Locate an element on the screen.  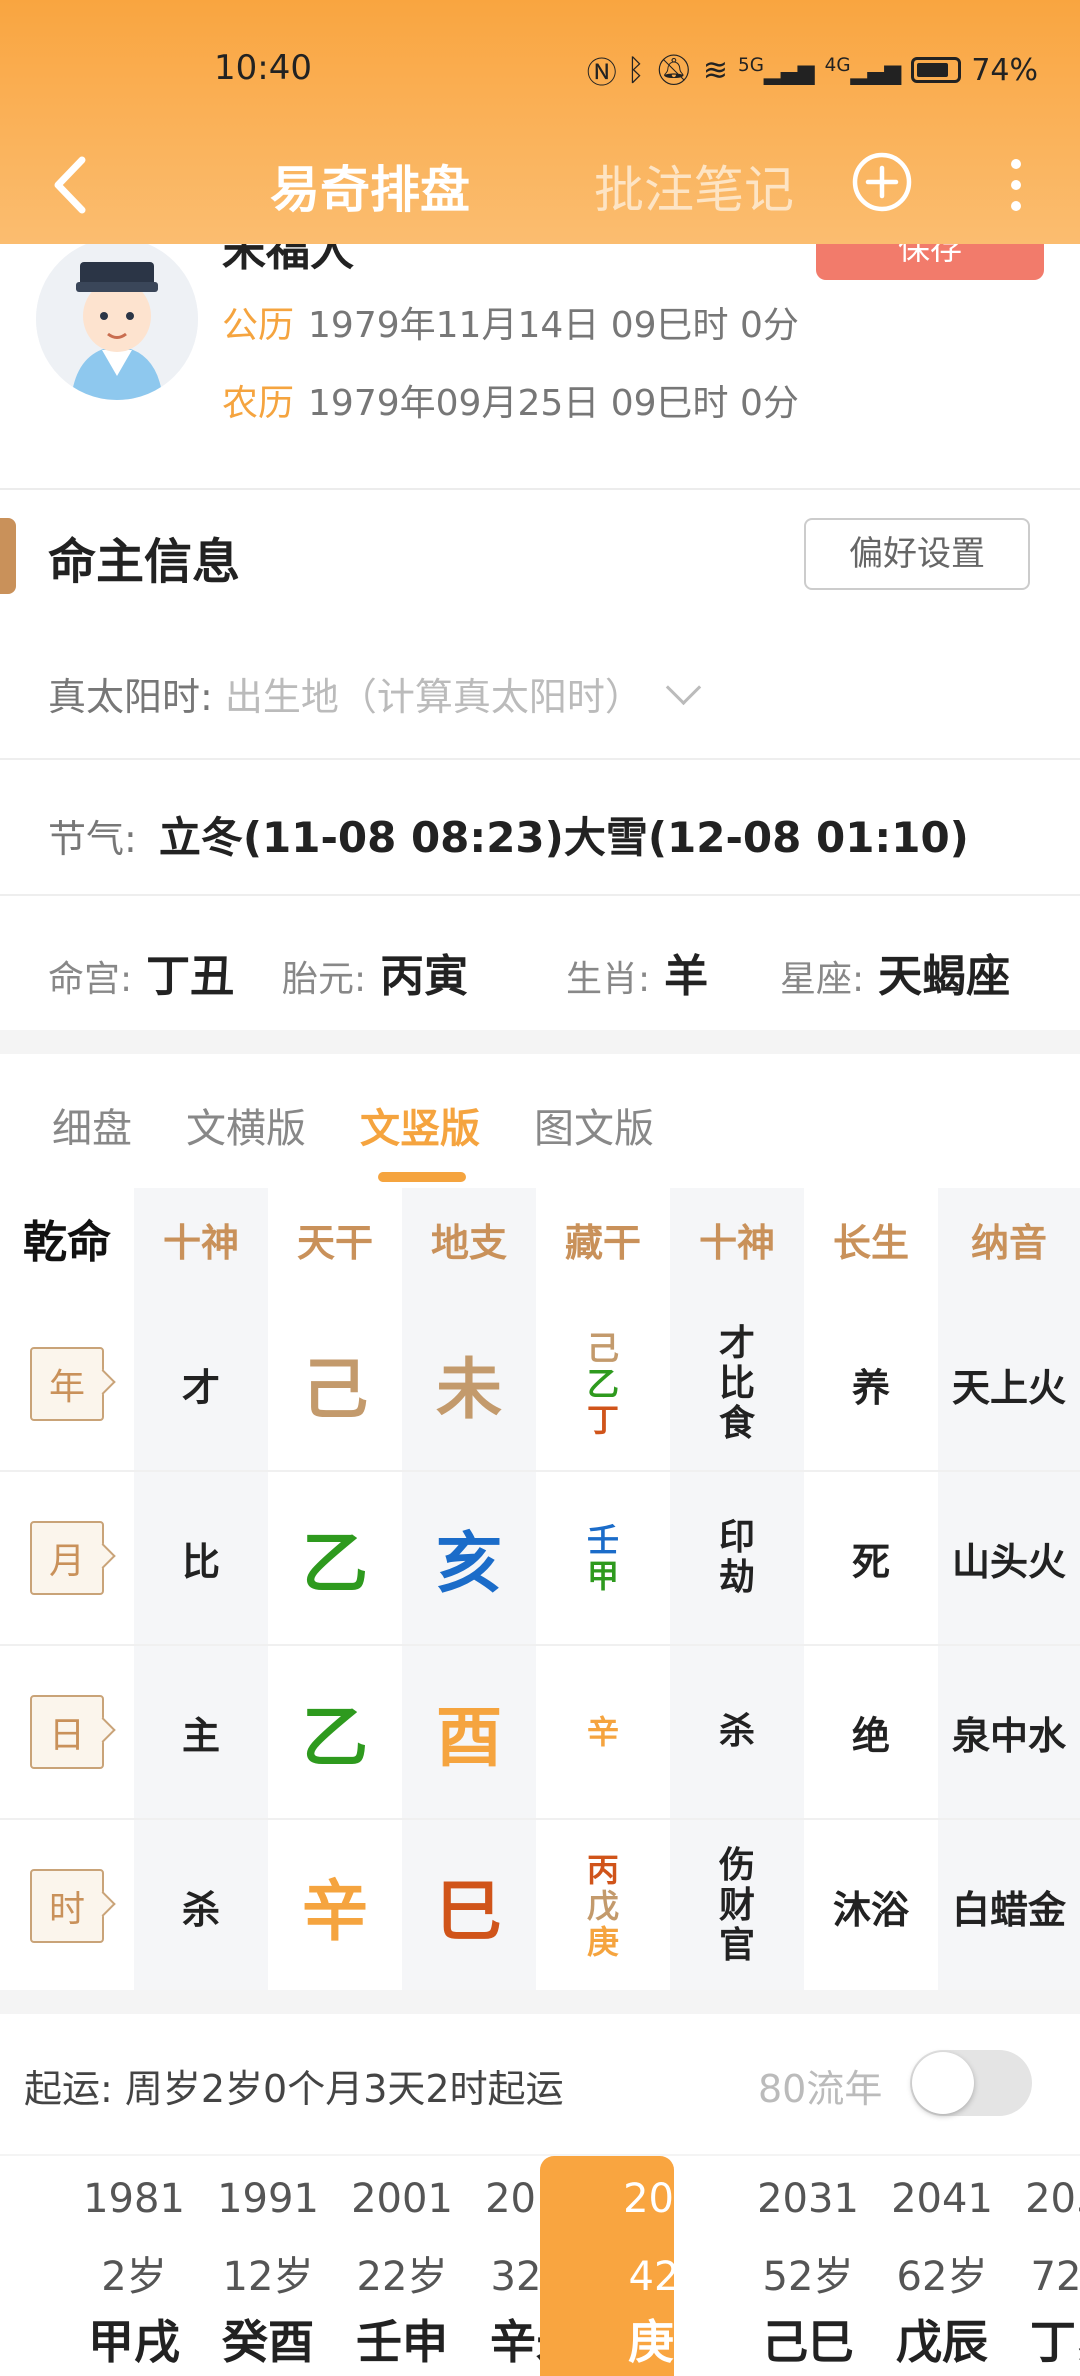
changsheng-cell: 死 is located at coordinates (870, 1561).